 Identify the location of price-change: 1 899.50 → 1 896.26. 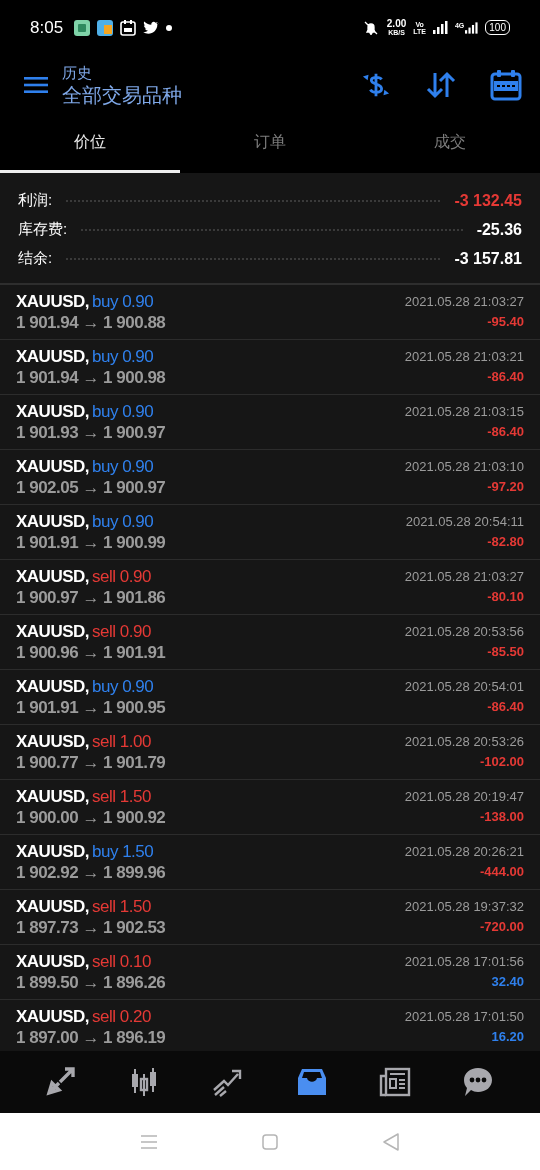
(91, 982).